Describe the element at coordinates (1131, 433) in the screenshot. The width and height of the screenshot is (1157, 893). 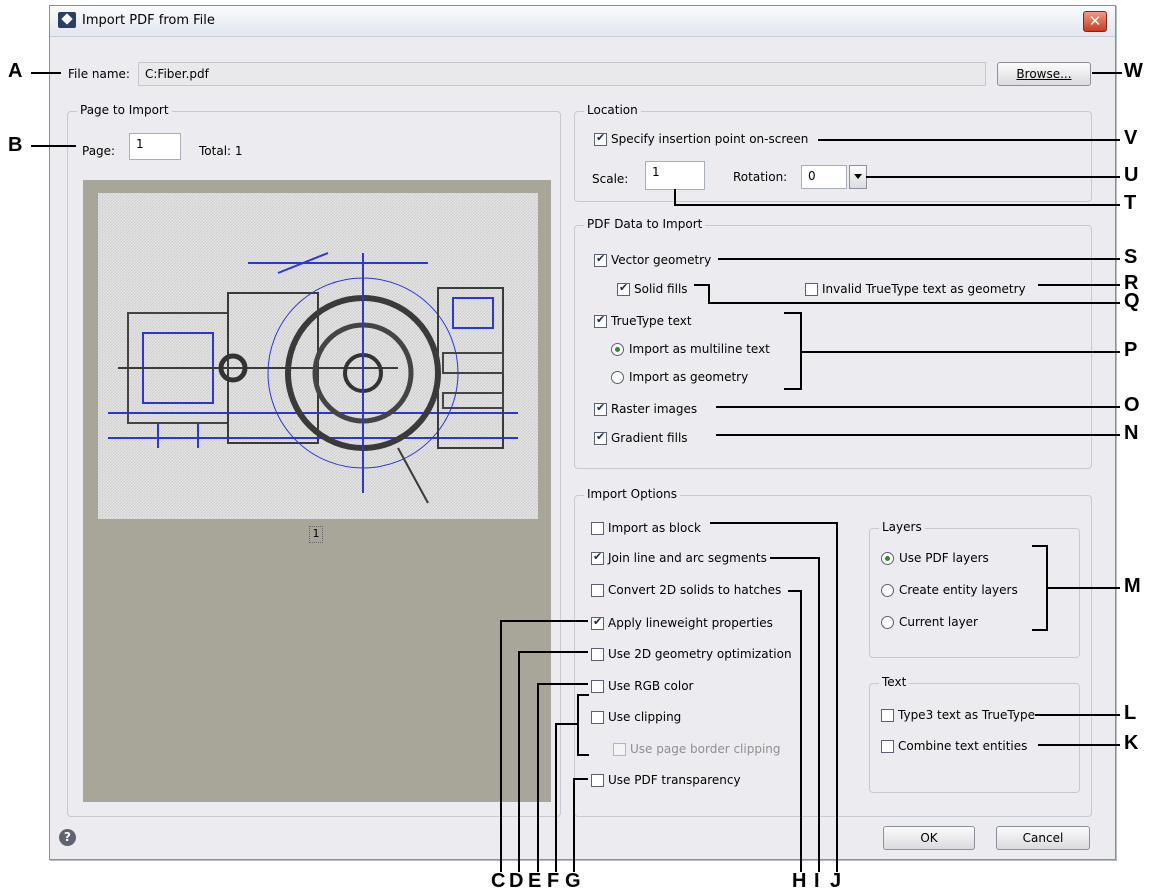
I see `callout-n: N` at that location.